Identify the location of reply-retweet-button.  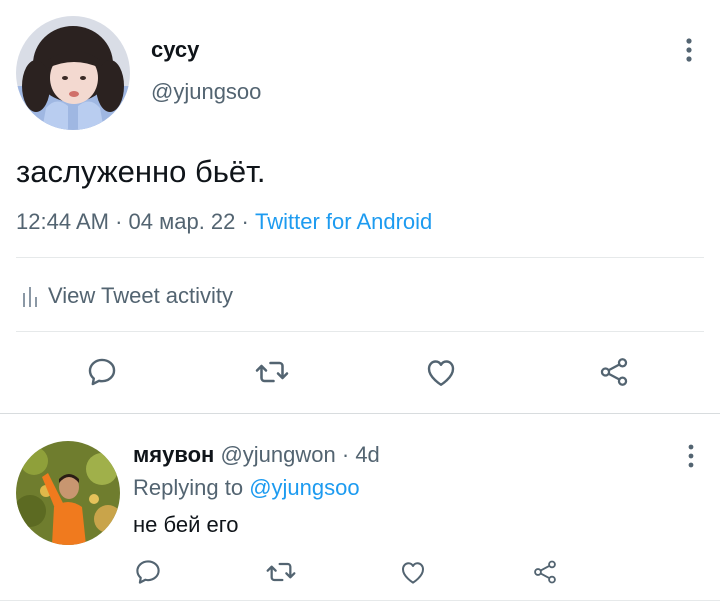
(281, 572).